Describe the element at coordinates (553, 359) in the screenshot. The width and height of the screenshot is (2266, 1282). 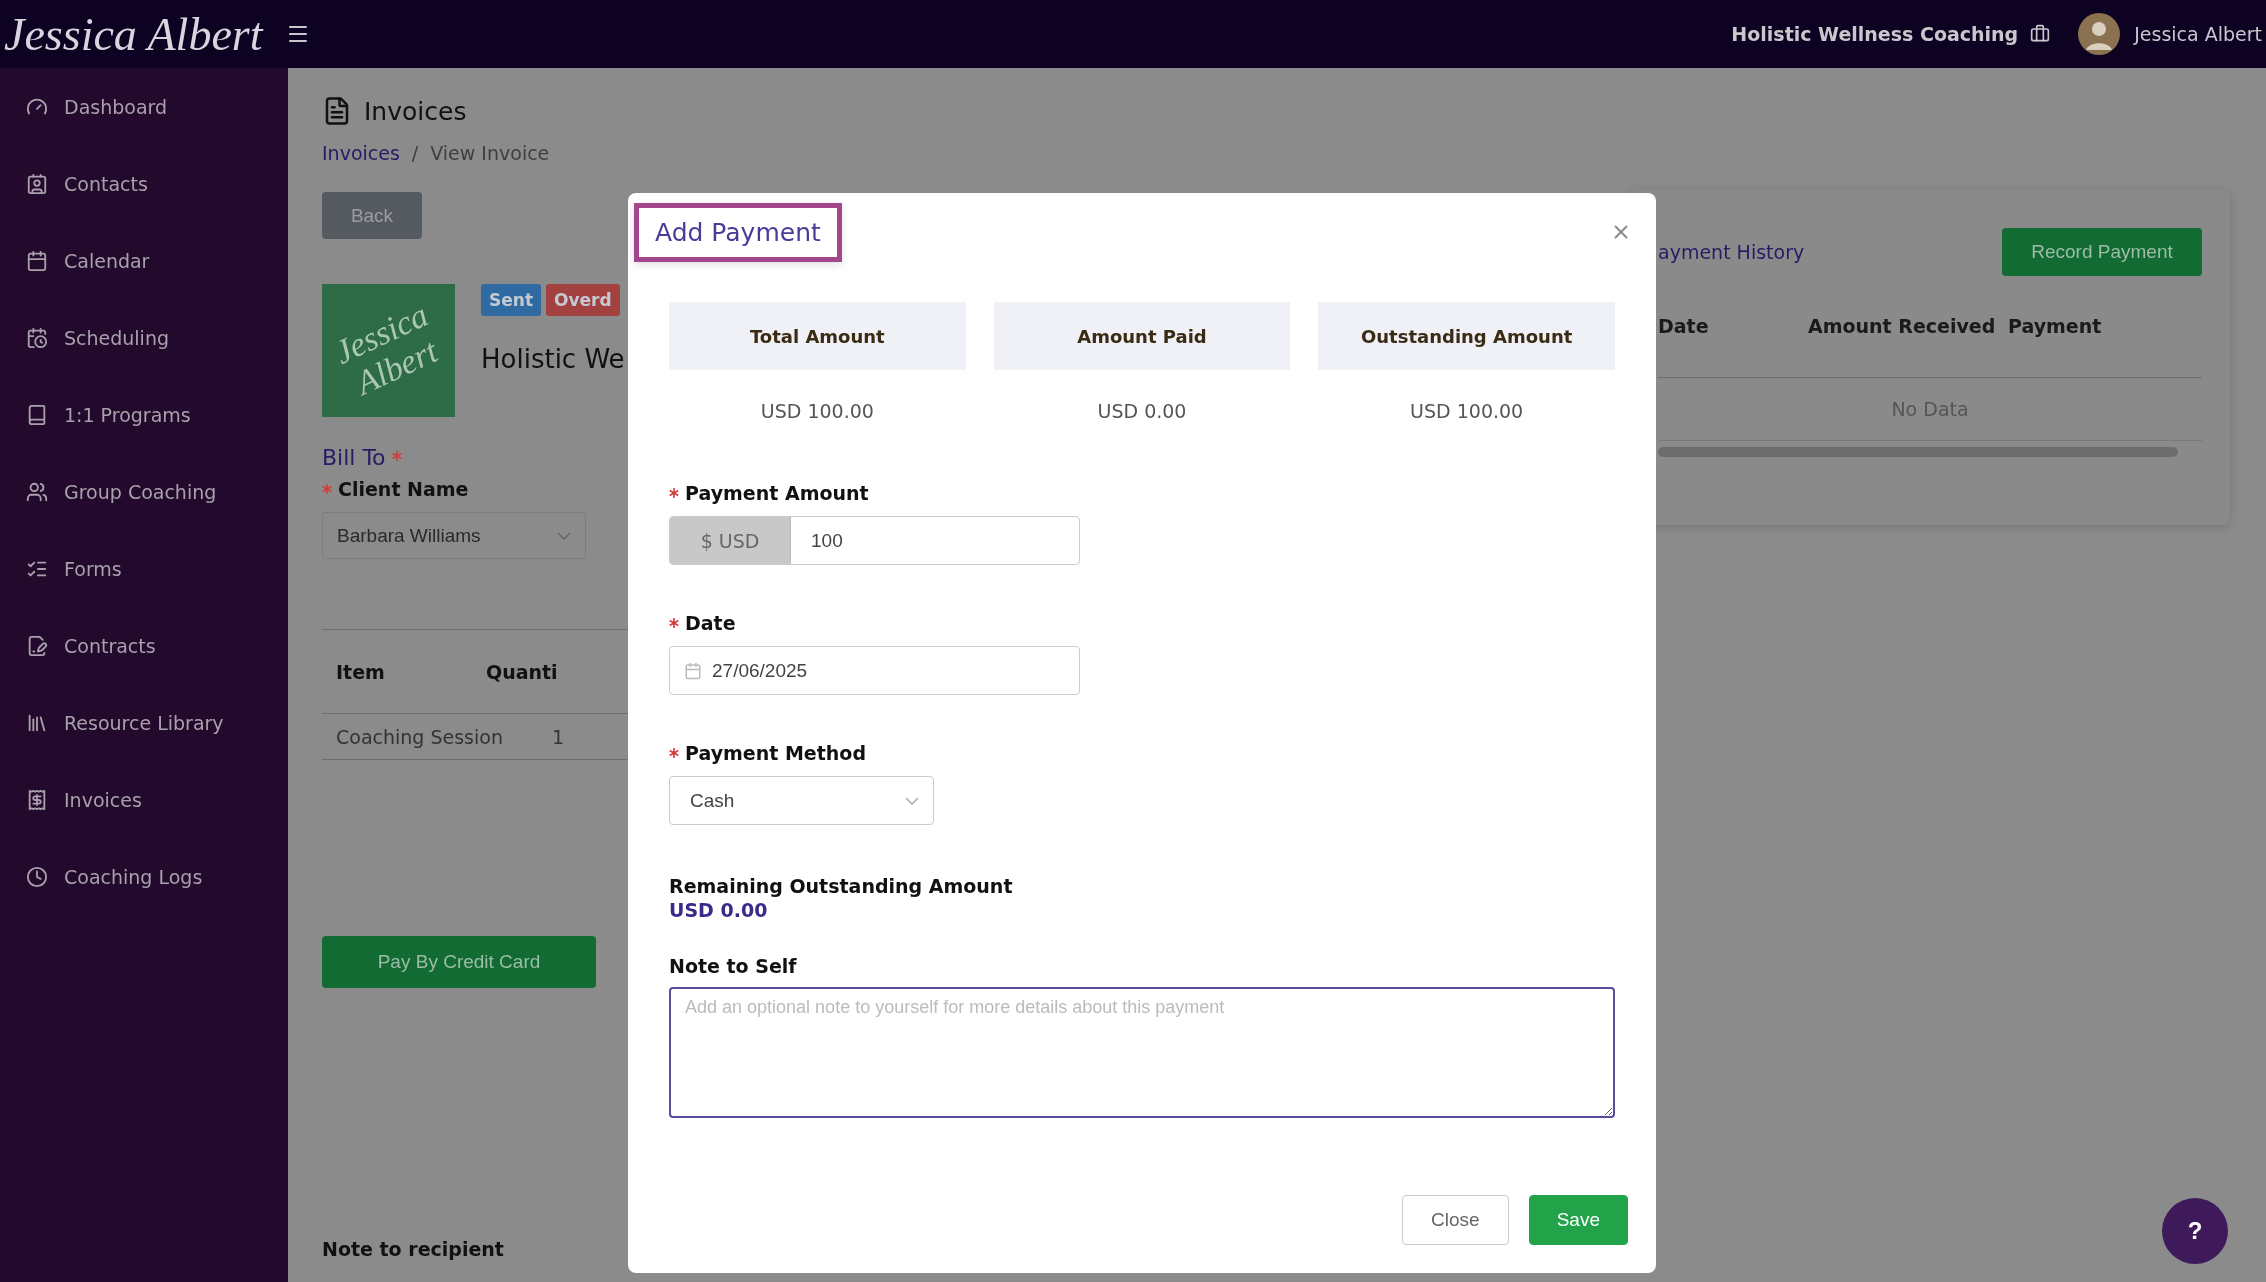
I see `business-name: Holistic We` at that location.